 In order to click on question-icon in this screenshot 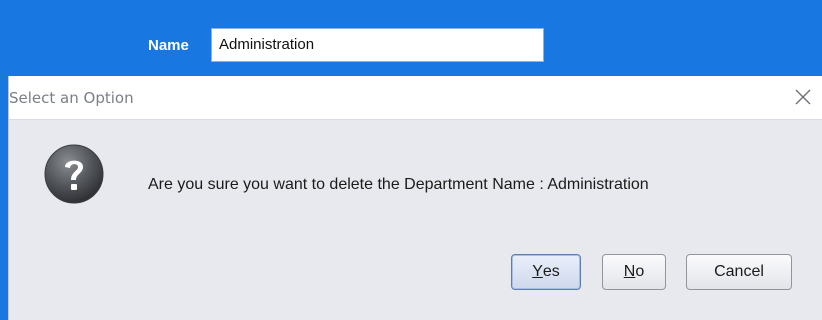, I will do `click(74, 174)`.